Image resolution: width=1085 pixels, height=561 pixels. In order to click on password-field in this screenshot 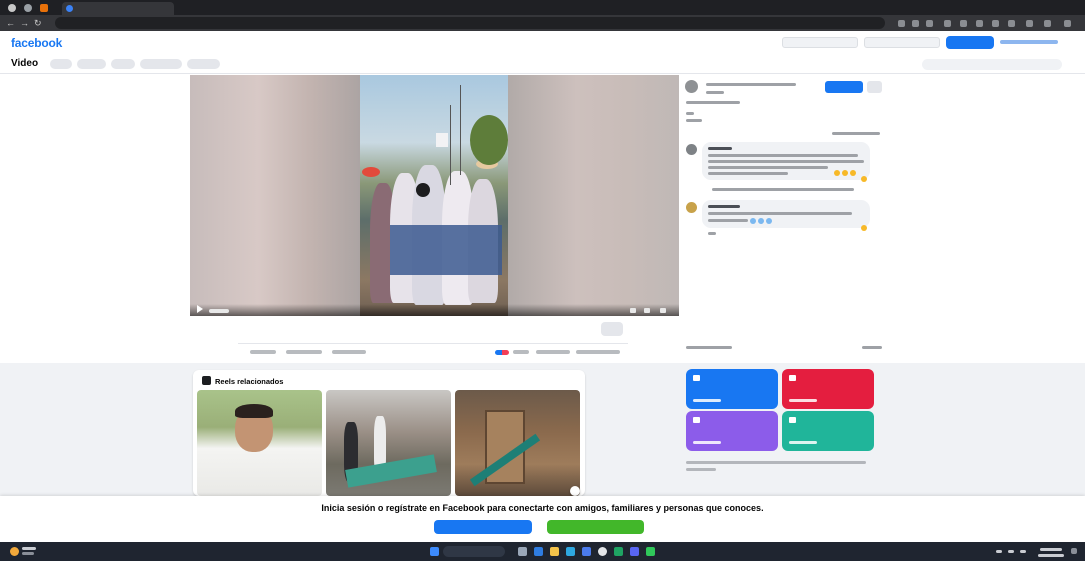, I will do `click(902, 42)`.